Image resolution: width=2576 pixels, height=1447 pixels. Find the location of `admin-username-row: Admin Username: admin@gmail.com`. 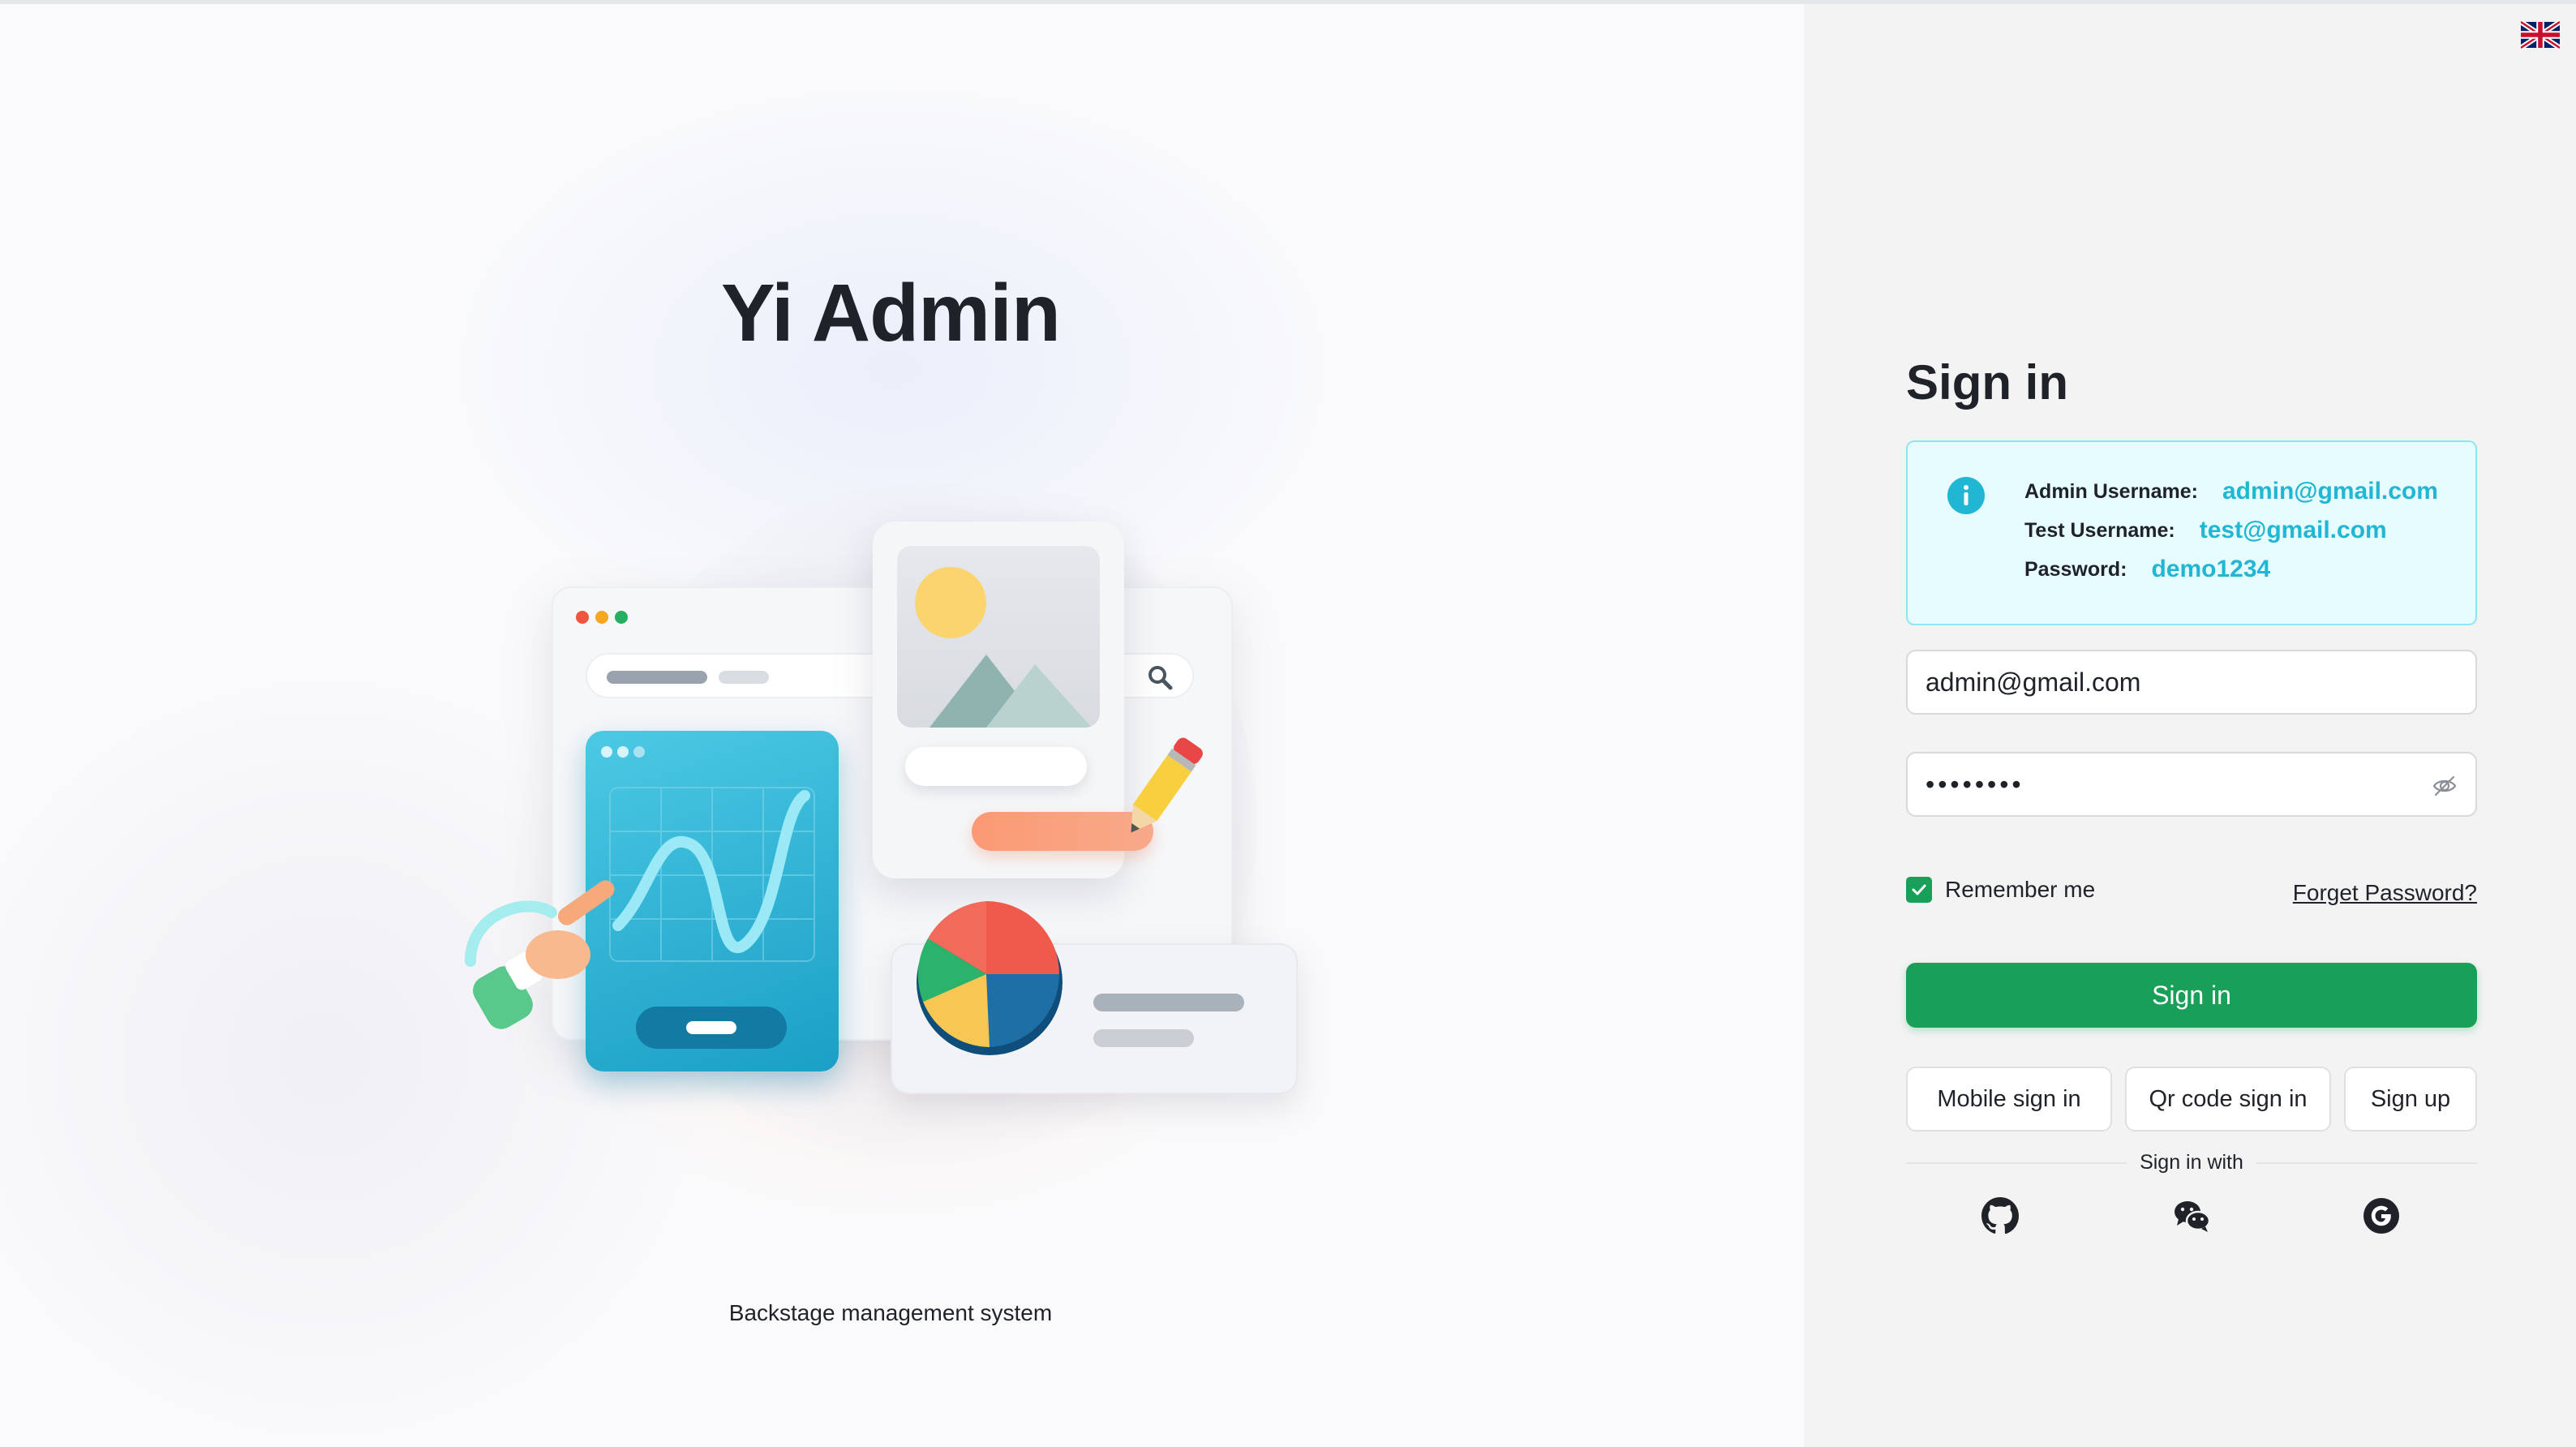

admin-username-row: Admin Username: admin@gmail.com is located at coordinates (2231, 491).